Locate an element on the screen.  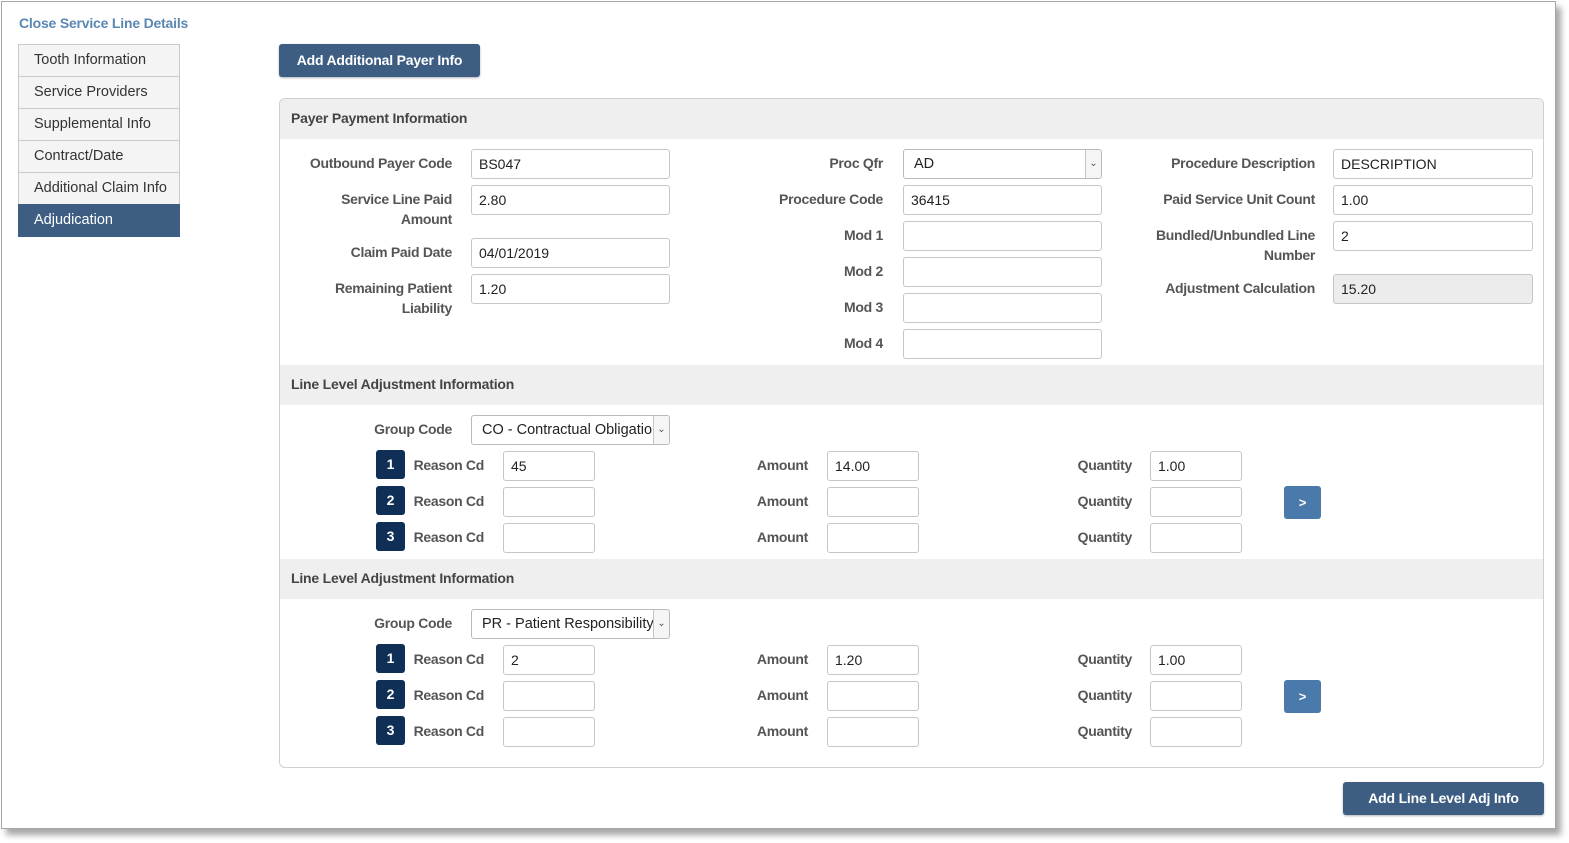
paid-service-unit-count-label: Paid Service Unit Count is located at coordinates (1239, 199).